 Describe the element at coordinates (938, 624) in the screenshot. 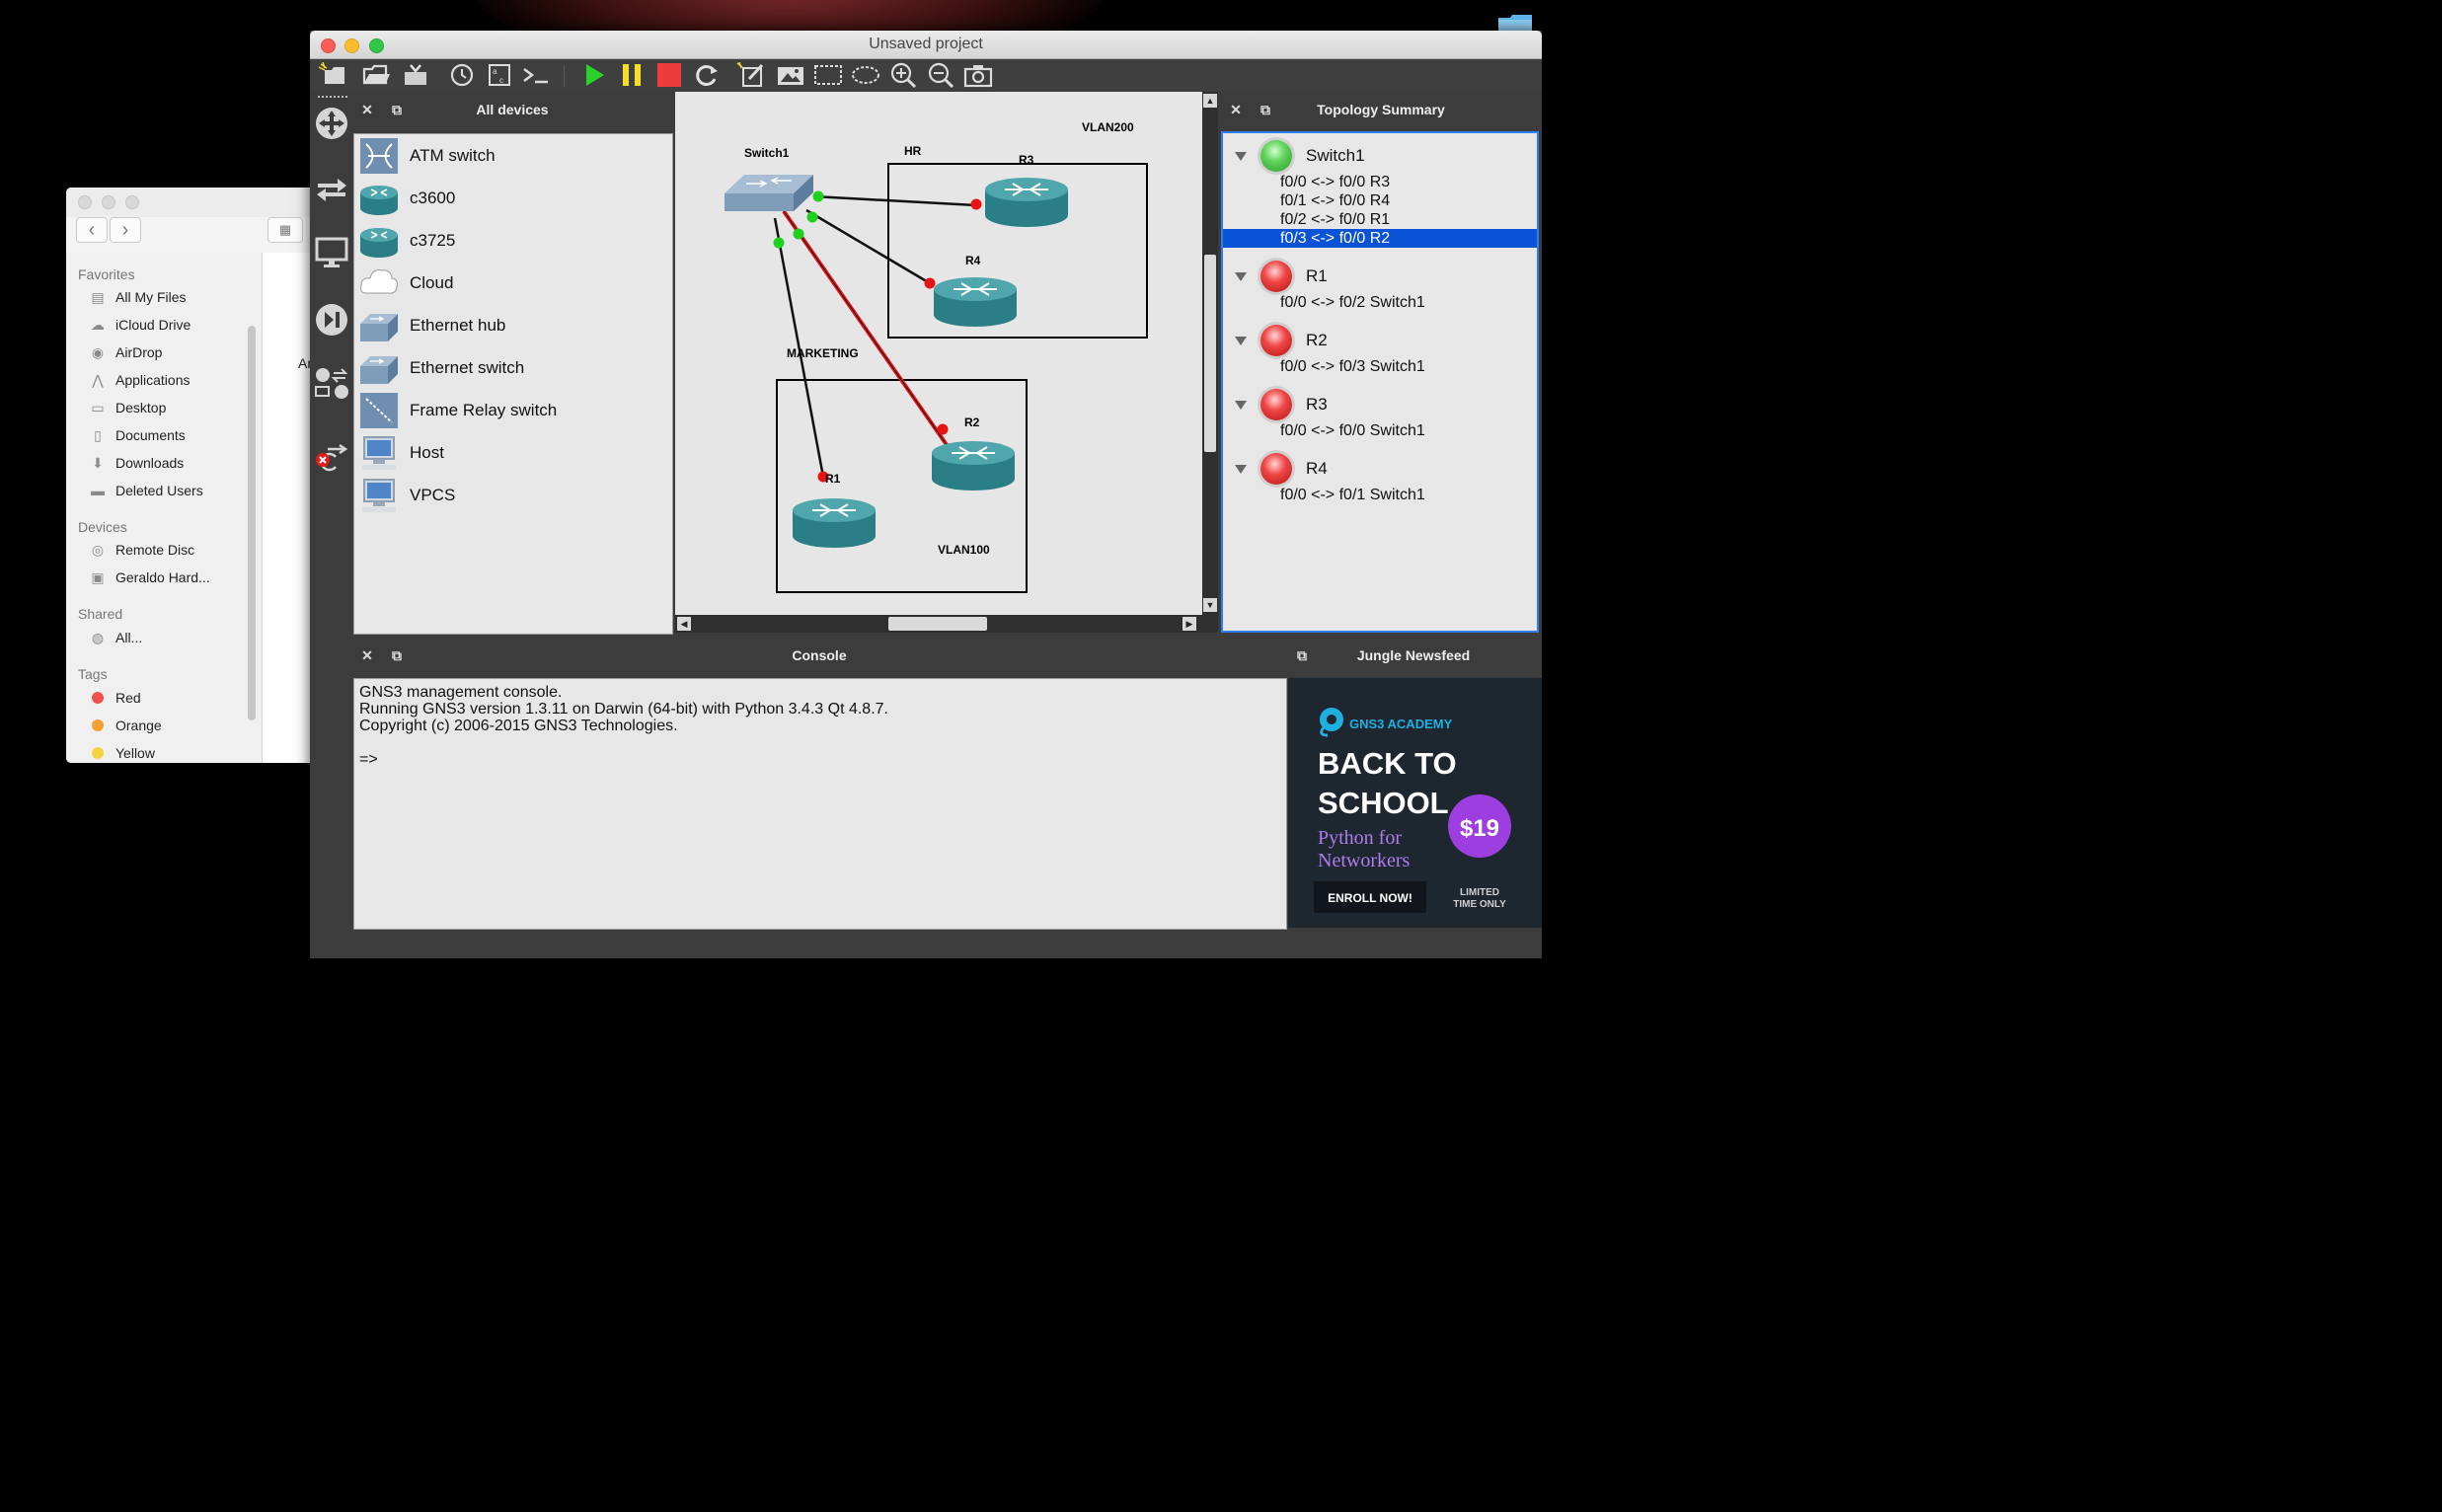

I see `horizontal-scroll-thumb` at that location.